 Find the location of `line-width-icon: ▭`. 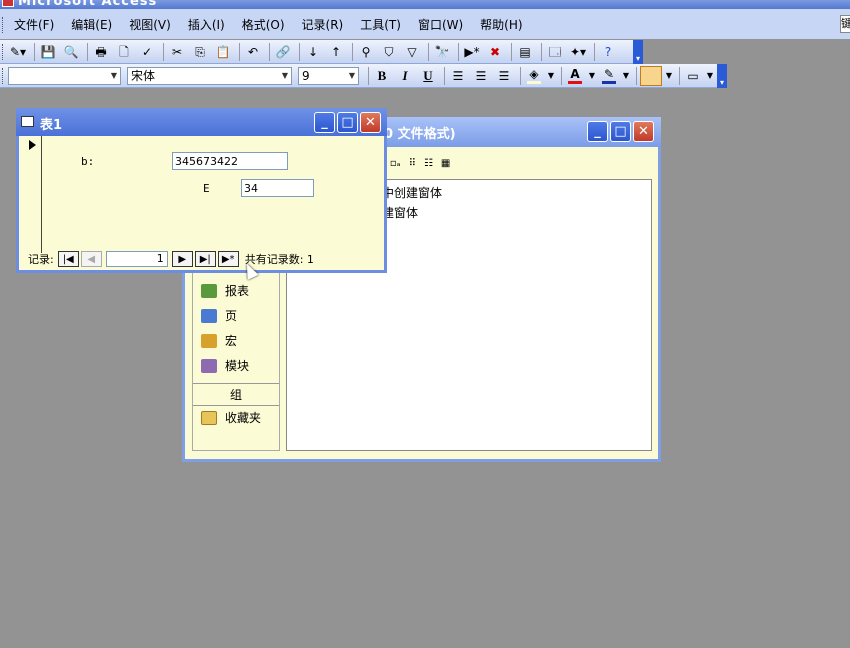

line-width-icon: ▭ is located at coordinates (693, 76).